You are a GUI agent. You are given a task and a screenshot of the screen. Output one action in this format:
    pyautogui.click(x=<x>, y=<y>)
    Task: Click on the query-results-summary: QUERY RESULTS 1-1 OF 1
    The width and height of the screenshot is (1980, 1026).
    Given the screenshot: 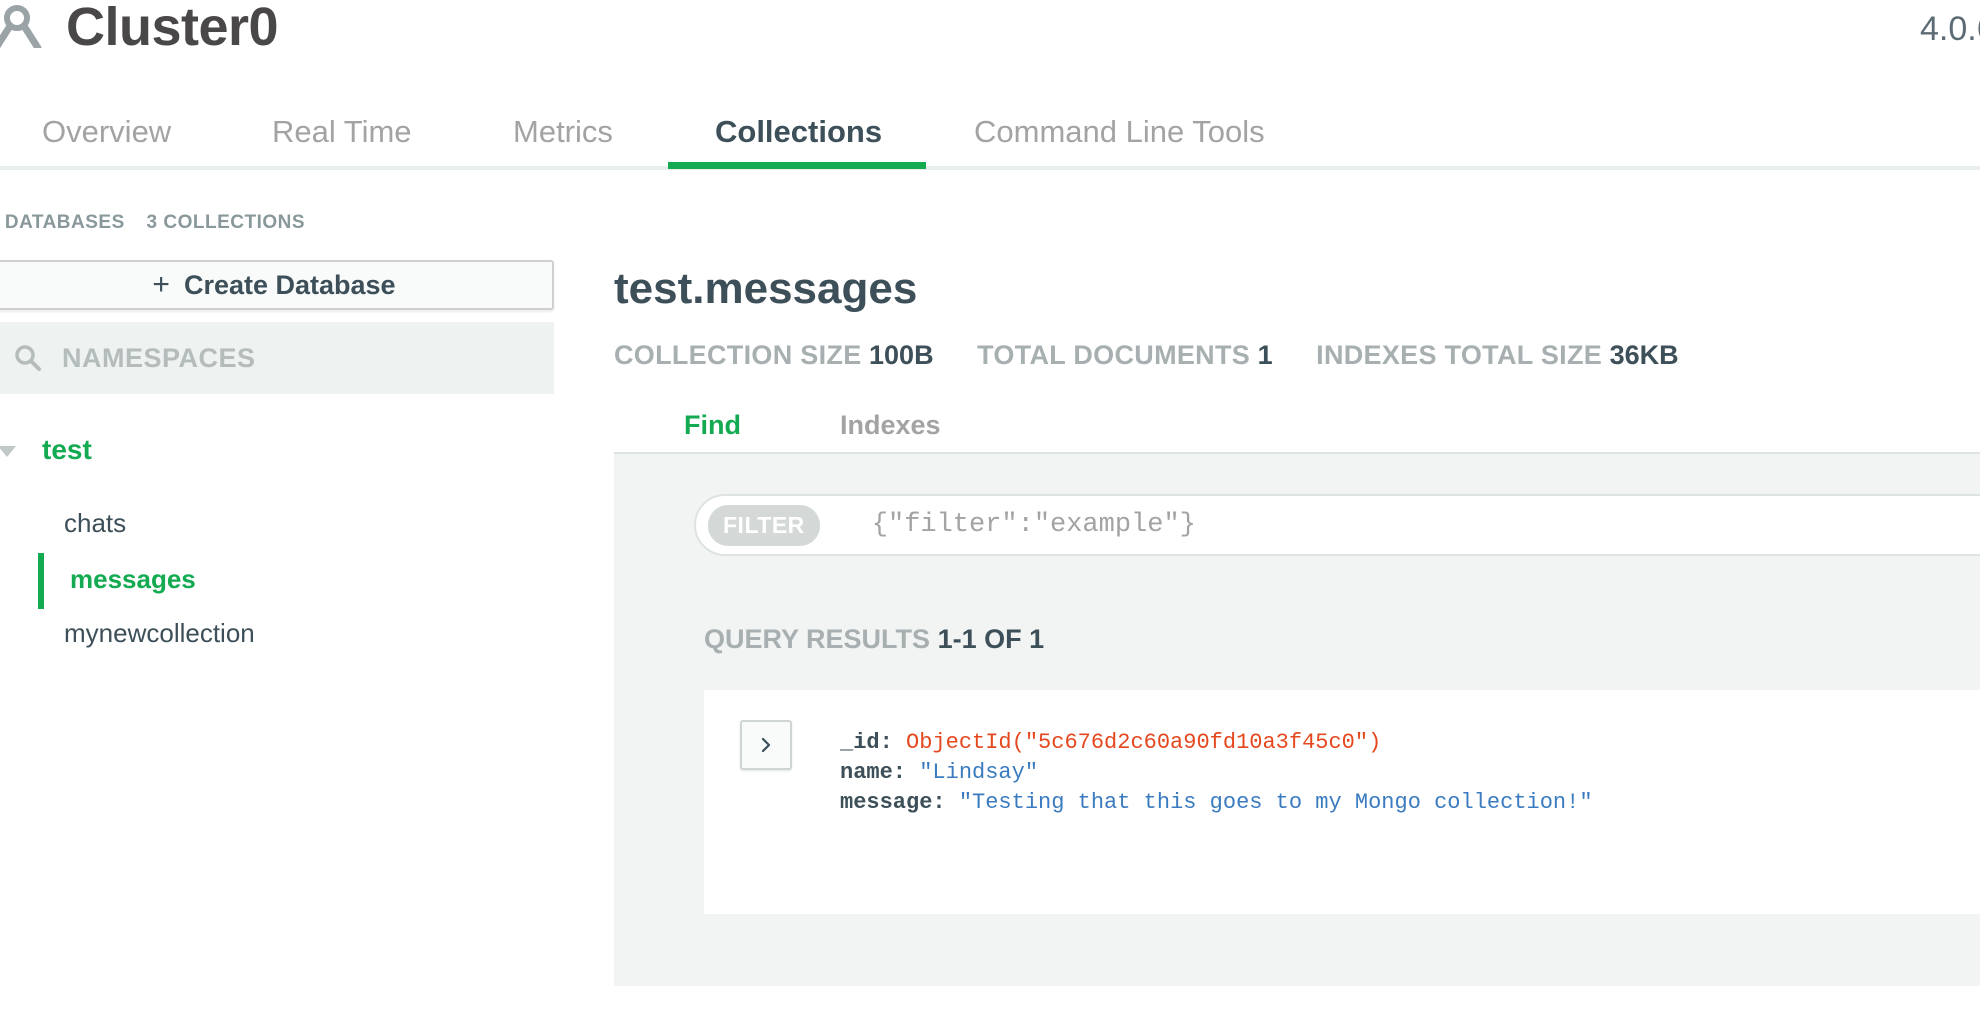 What is the action you would take?
    pyautogui.click(x=874, y=639)
    